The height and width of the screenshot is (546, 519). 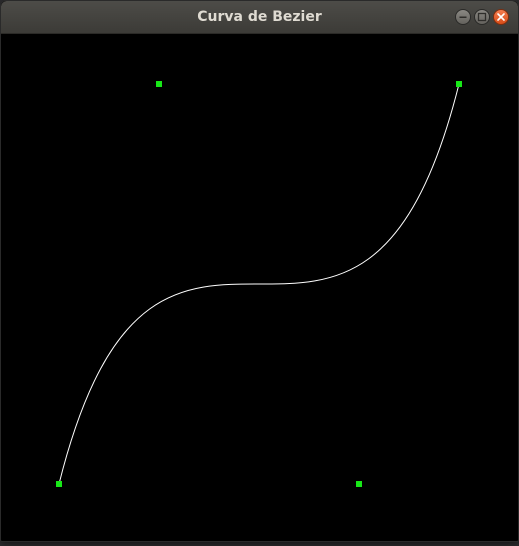 I want to click on close-button, so click(x=501, y=17).